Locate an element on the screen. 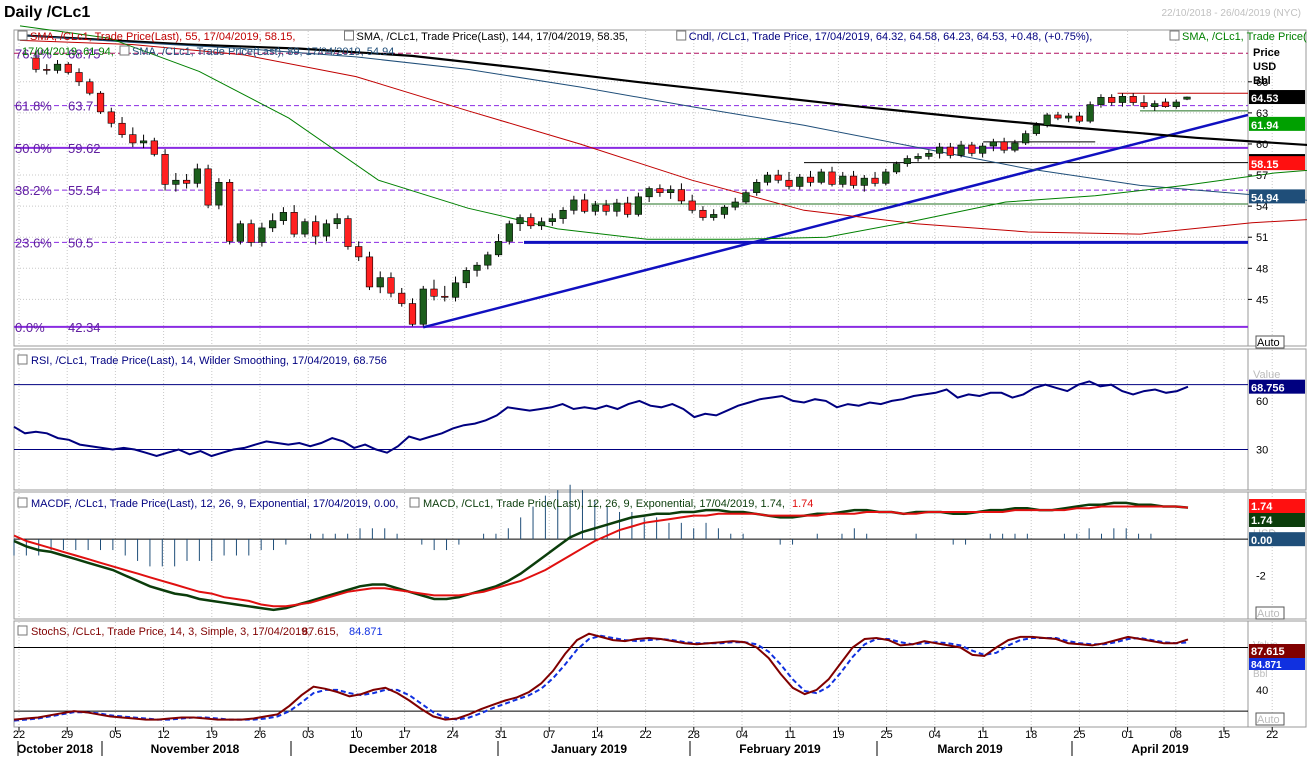  x-month-label: October 2018 is located at coordinates (55, 749).